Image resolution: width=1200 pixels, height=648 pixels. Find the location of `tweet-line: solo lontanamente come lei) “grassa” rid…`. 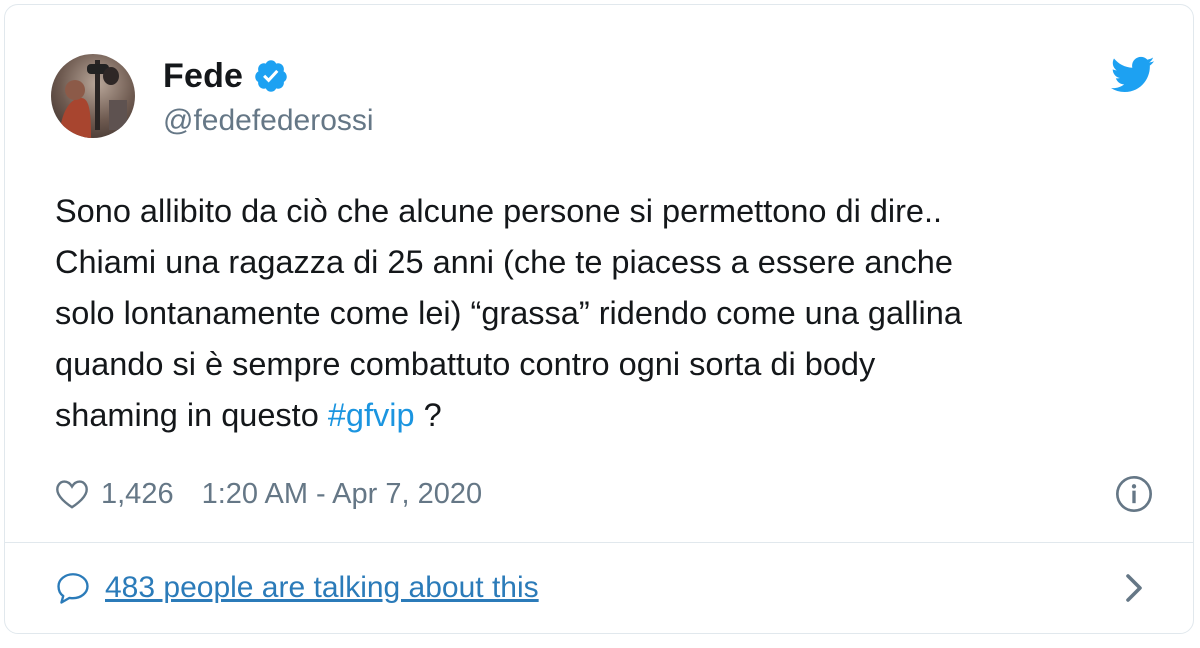

tweet-line: solo lontanamente come lei) “grassa” rid… is located at coordinates (508, 313).